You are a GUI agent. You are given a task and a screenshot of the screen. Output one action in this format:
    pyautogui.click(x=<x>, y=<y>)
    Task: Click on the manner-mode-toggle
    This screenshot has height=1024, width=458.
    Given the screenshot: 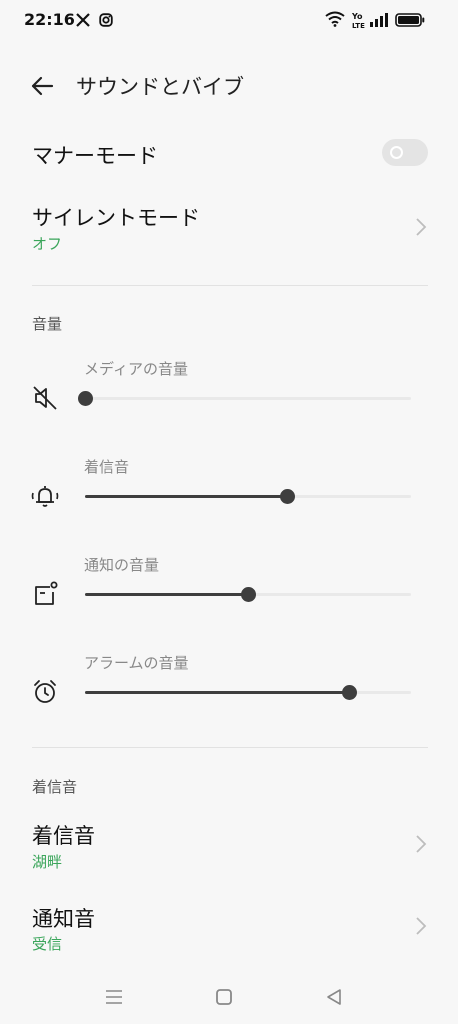 What is the action you would take?
    pyautogui.click(x=405, y=152)
    